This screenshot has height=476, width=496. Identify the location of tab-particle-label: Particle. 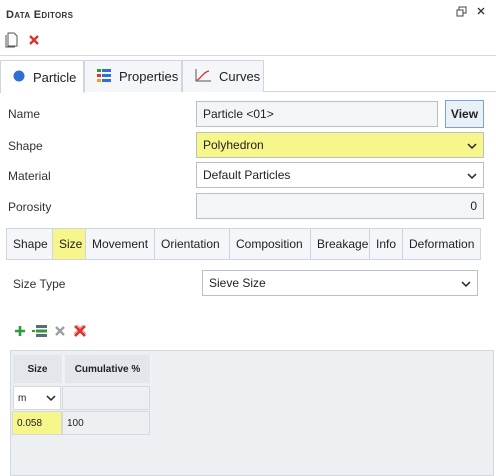
(55, 77).